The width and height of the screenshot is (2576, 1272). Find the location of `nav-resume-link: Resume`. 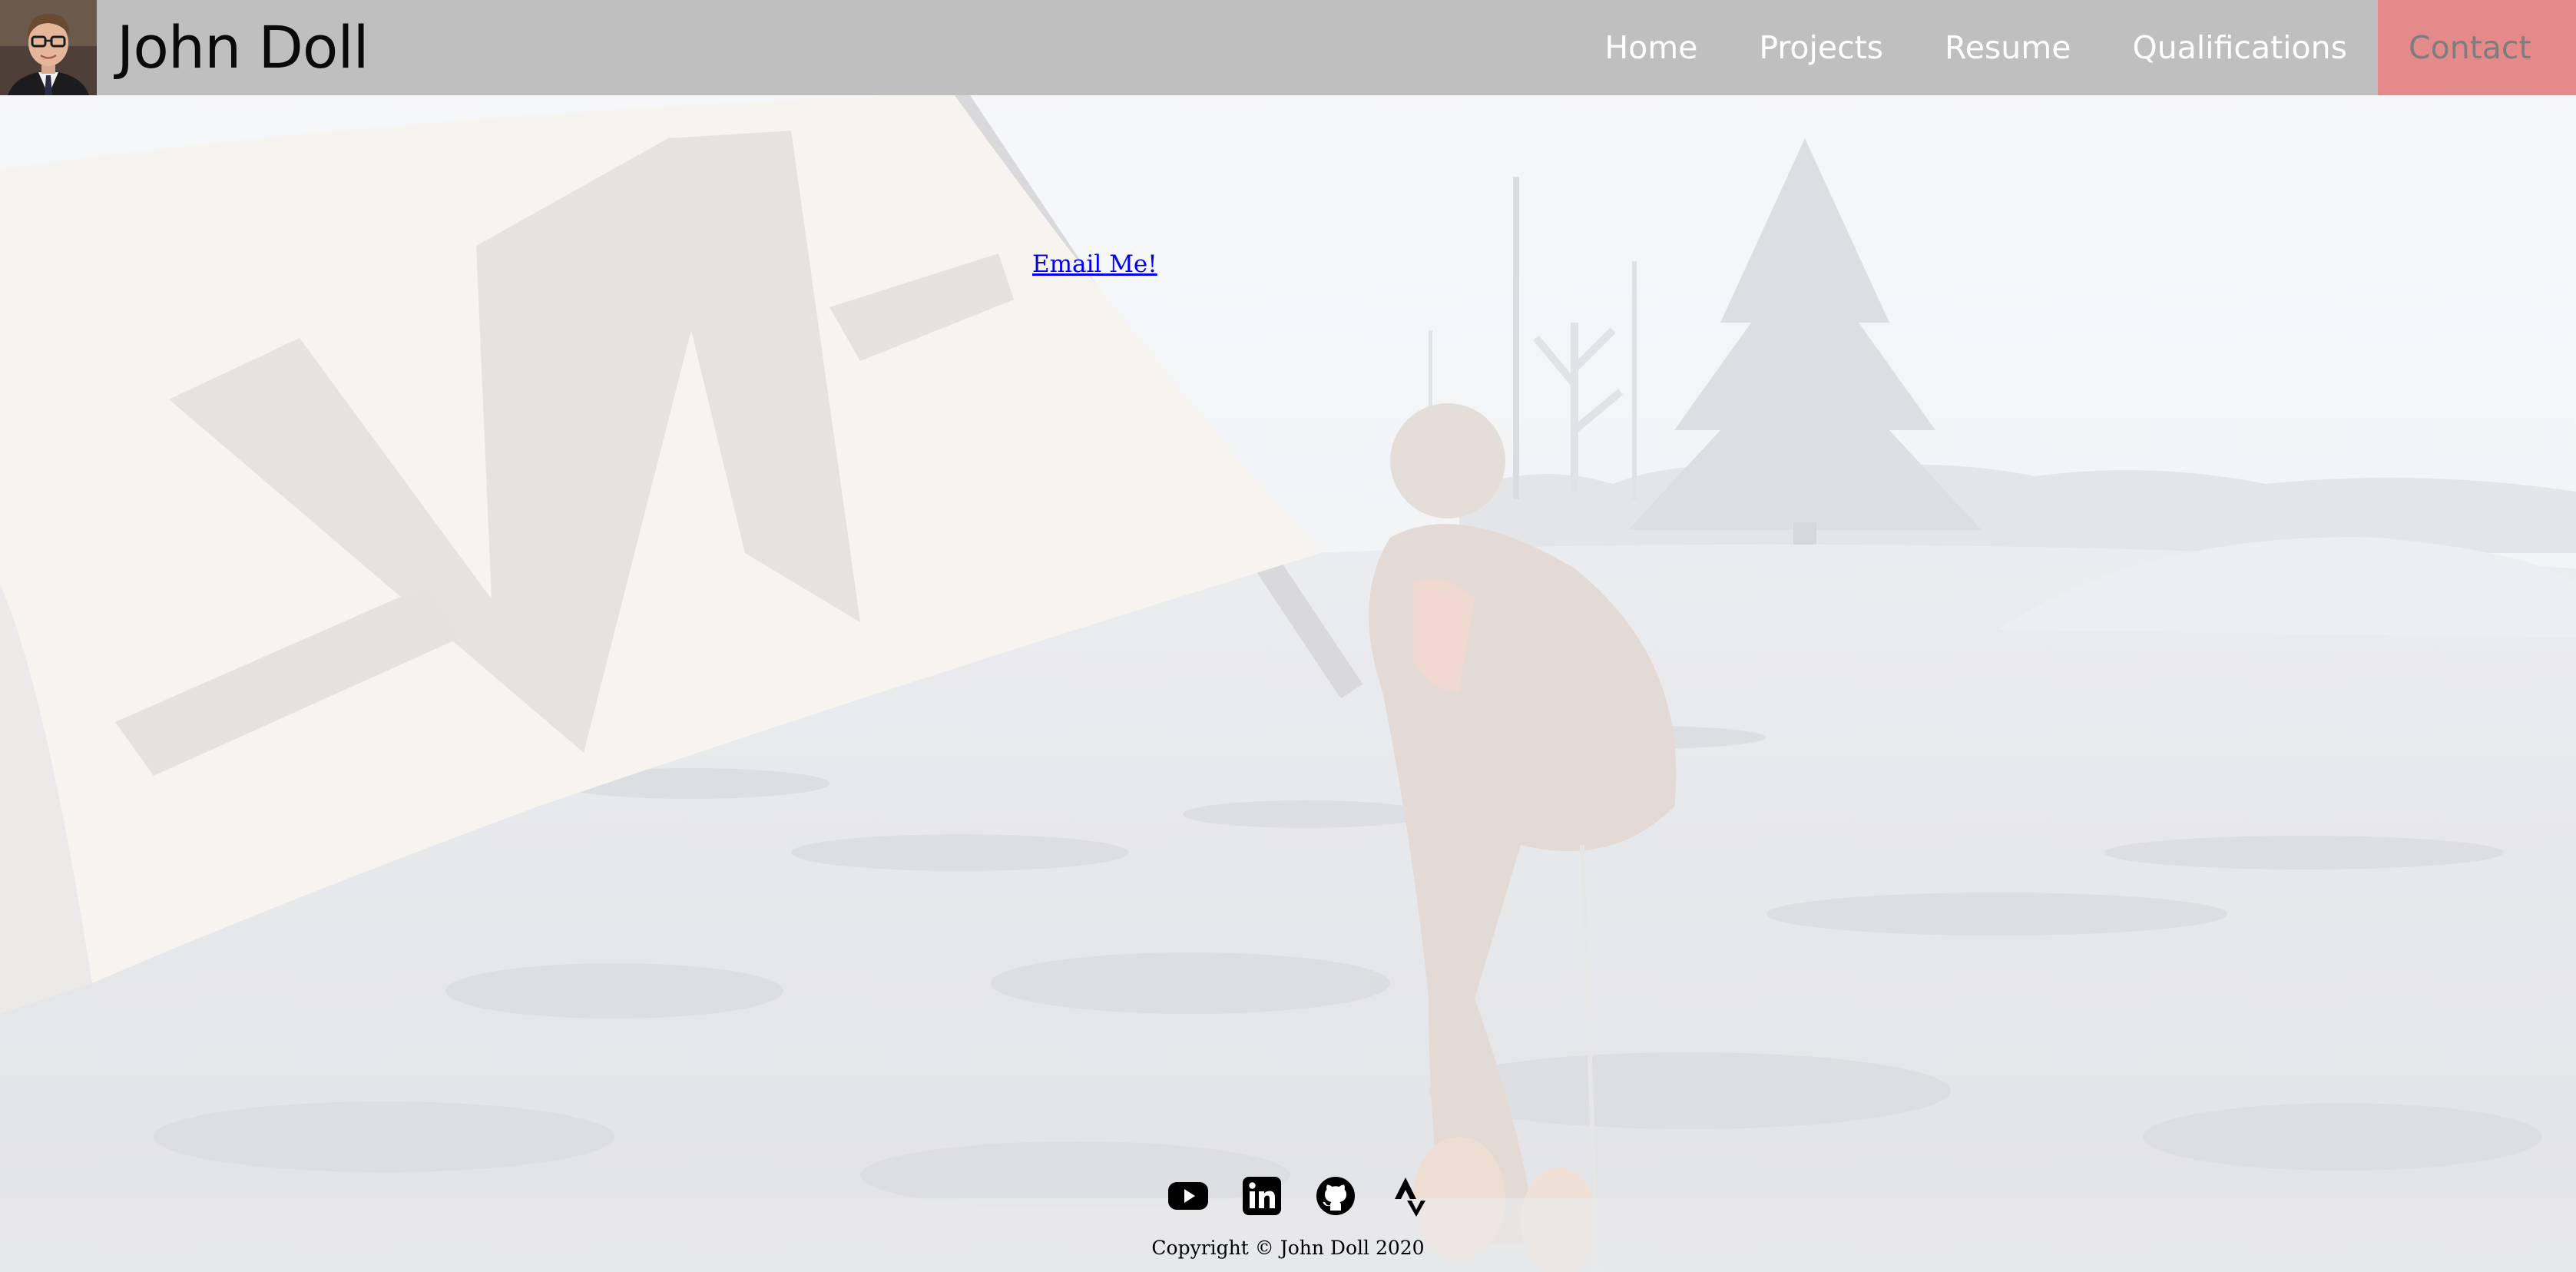

nav-resume-link: Resume is located at coordinates (2008, 47).